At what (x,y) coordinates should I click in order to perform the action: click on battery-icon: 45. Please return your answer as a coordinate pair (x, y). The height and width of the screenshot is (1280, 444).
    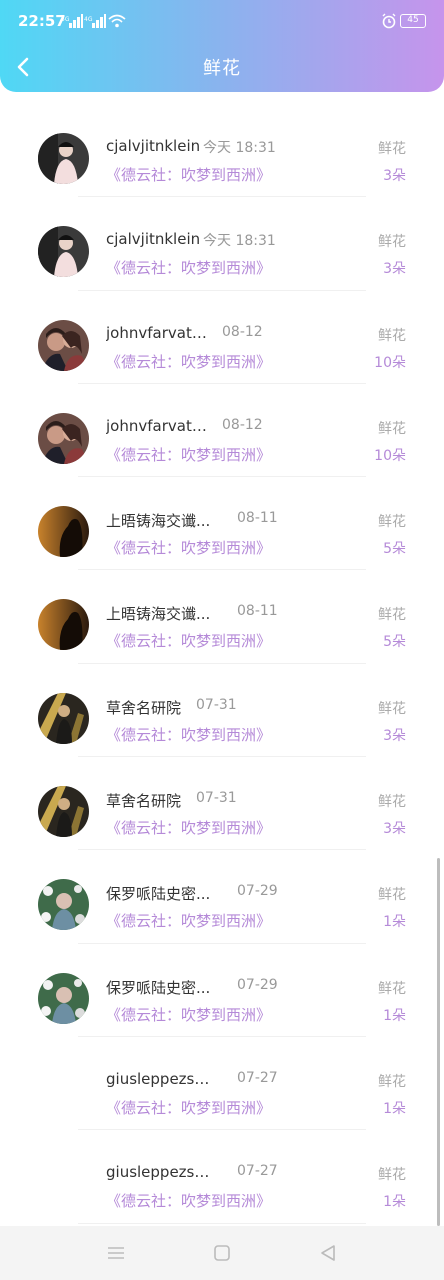
    Looking at the image, I should click on (413, 21).